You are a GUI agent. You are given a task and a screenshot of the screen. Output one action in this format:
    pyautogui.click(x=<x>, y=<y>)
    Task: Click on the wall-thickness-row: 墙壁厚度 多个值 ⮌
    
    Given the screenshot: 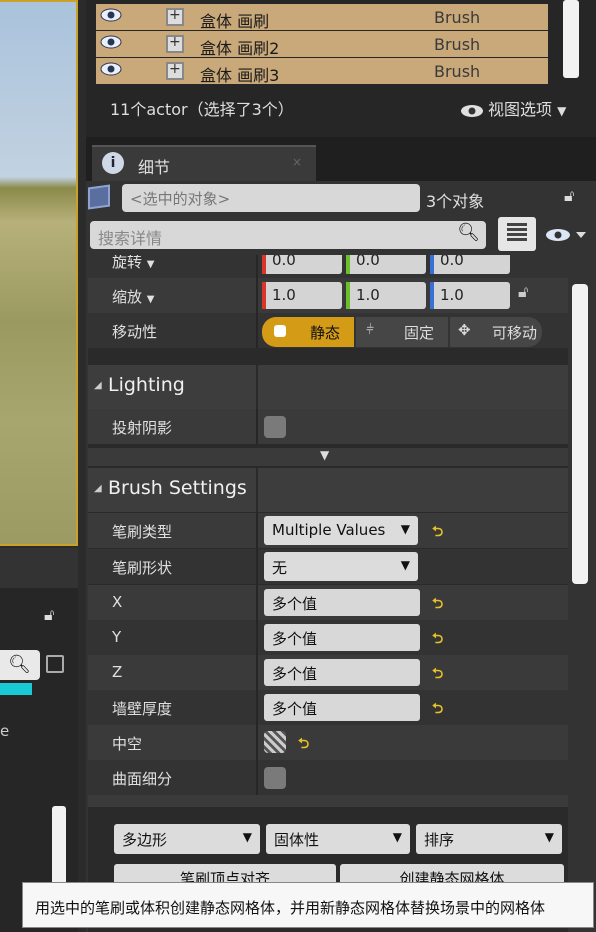 What is the action you would take?
    pyautogui.click(x=328, y=707)
    